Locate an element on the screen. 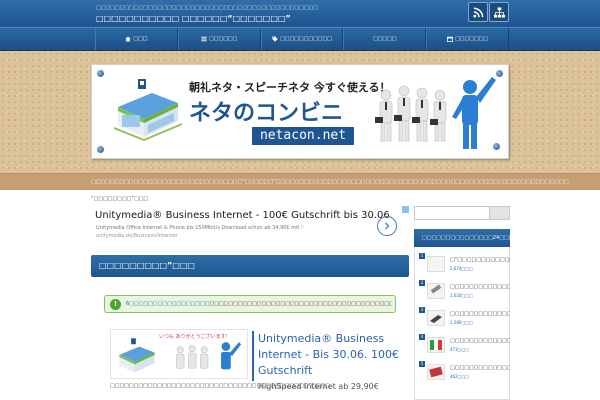  nav-item-label: □□□ is located at coordinates (140, 39).